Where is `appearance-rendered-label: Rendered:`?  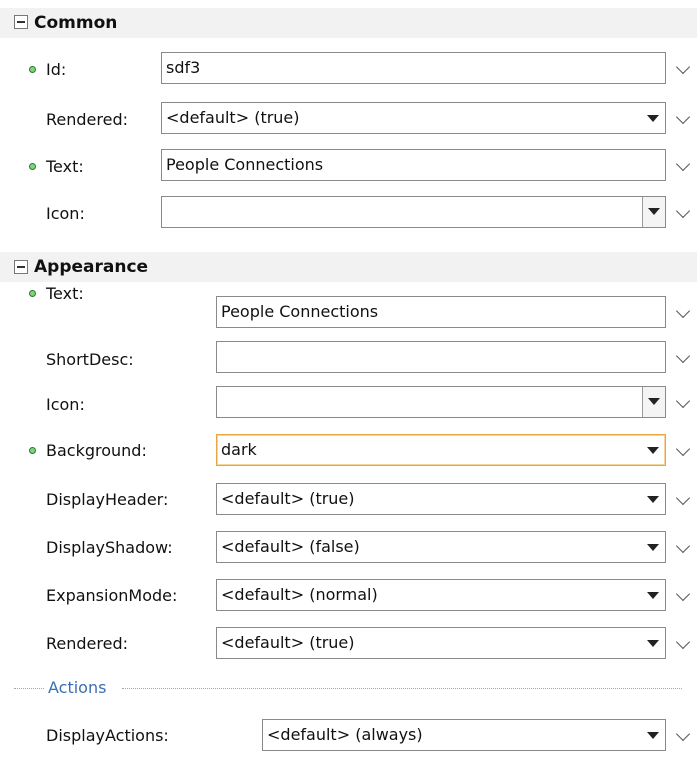
appearance-rendered-label: Rendered: is located at coordinates (87, 643).